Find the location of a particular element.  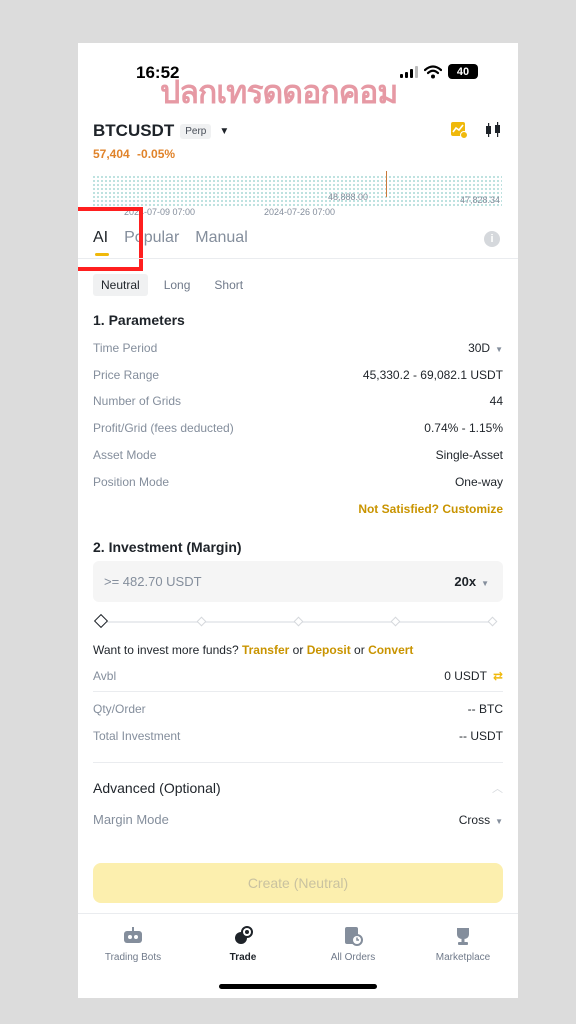

info-icon: i is located at coordinates (492, 239).